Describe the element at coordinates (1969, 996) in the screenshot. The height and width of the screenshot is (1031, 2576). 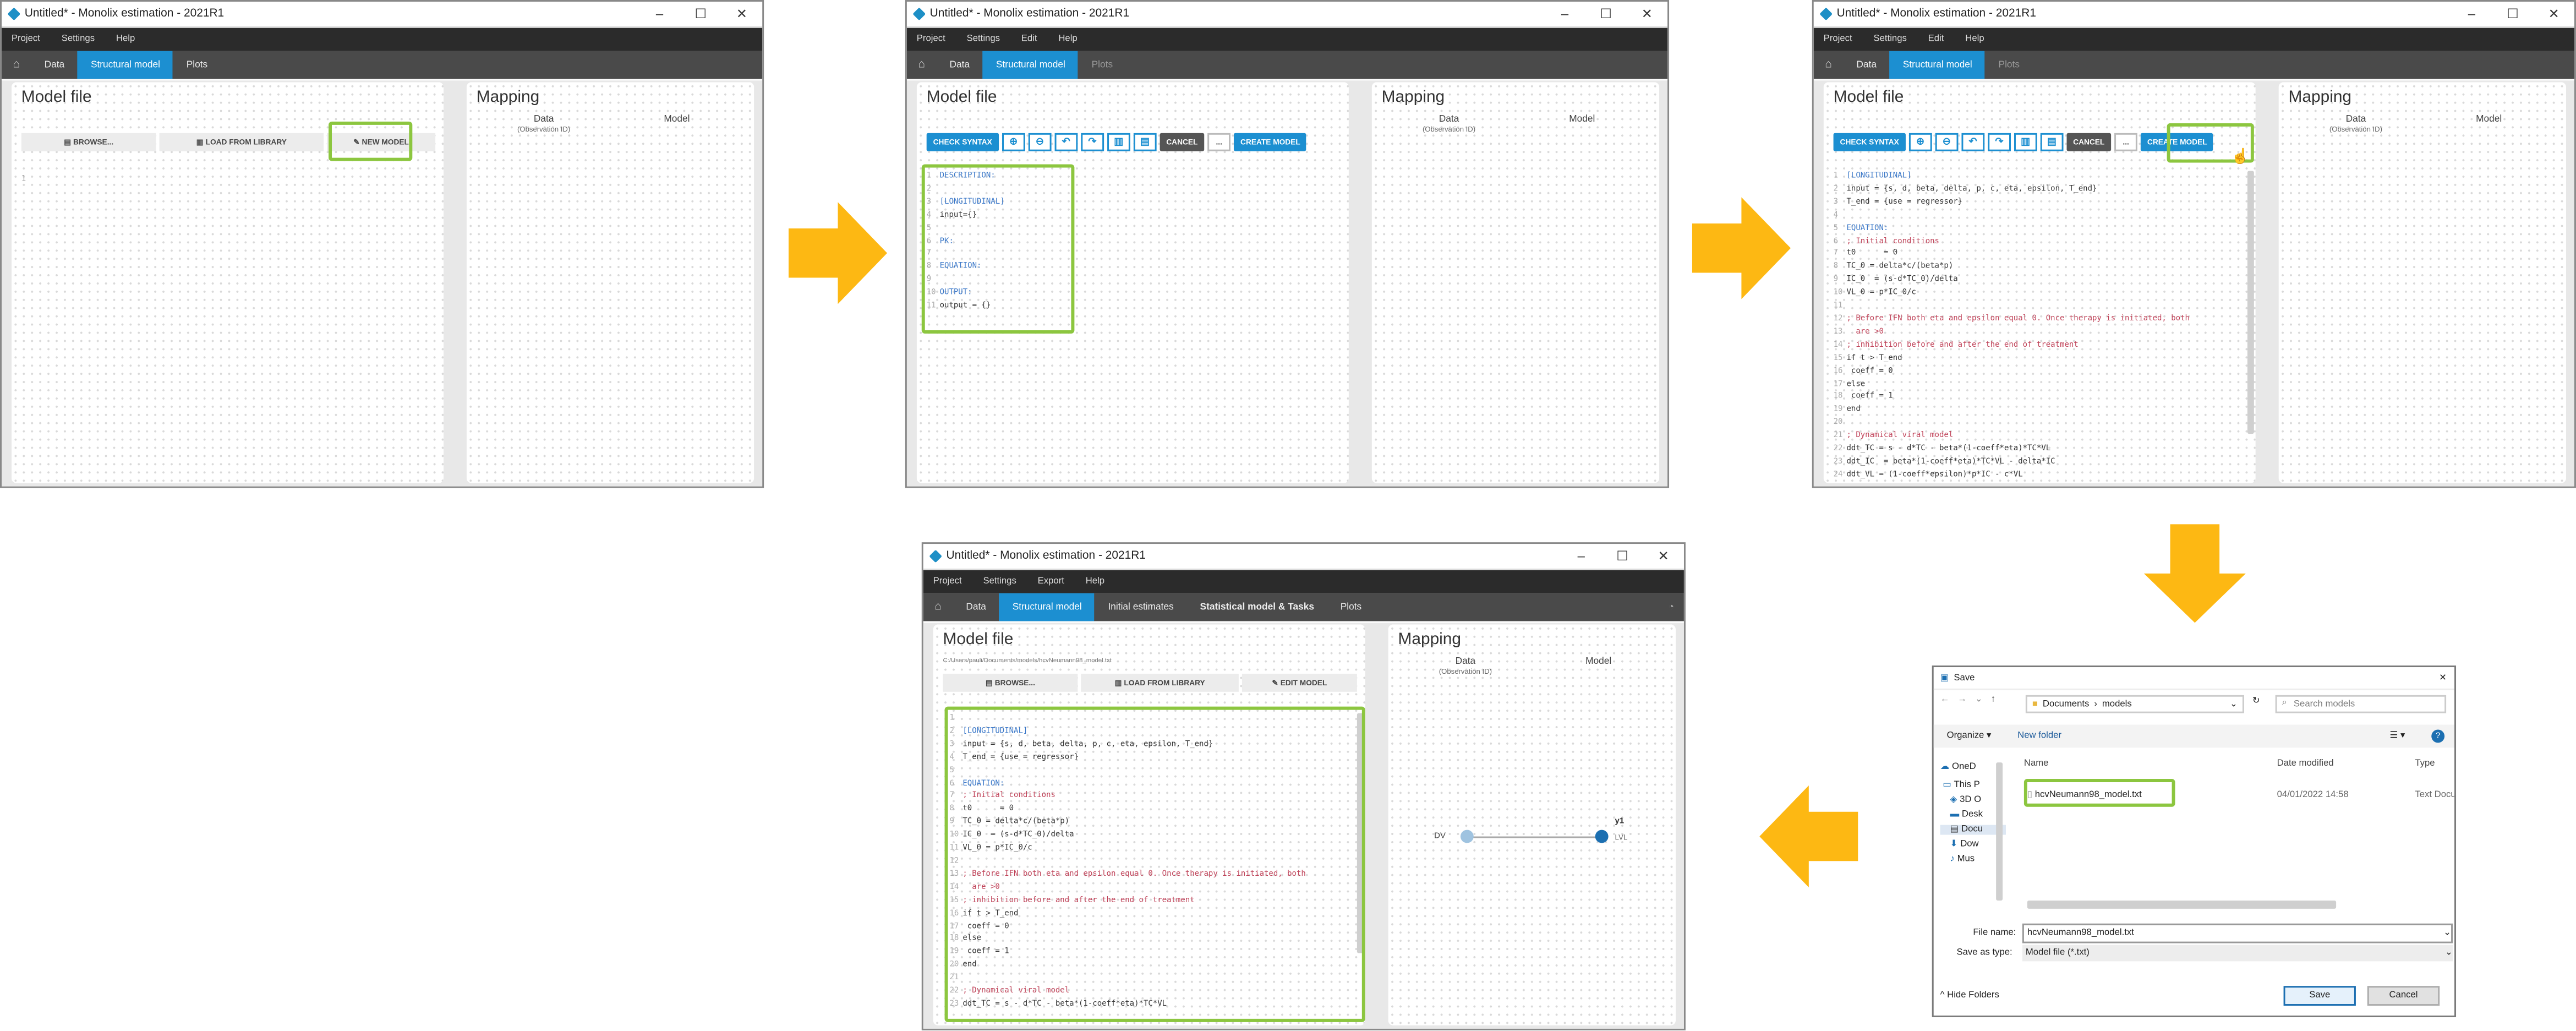
I see `hide-folders-button: ^ Hide Folders` at that location.